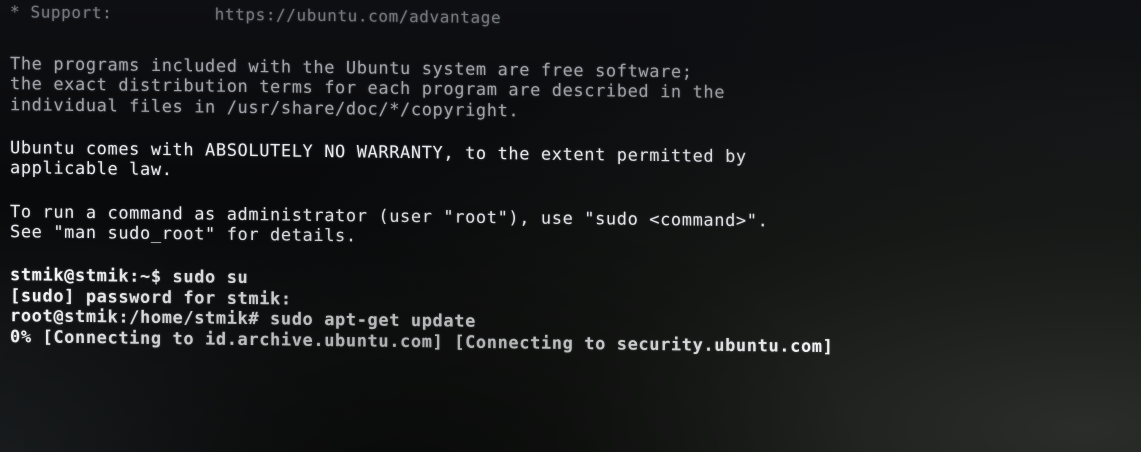  What do you see at coordinates (256, 15) in the screenshot?
I see `support-line: * Support: https://ubuntu.com/advantage` at bounding box center [256, 15].